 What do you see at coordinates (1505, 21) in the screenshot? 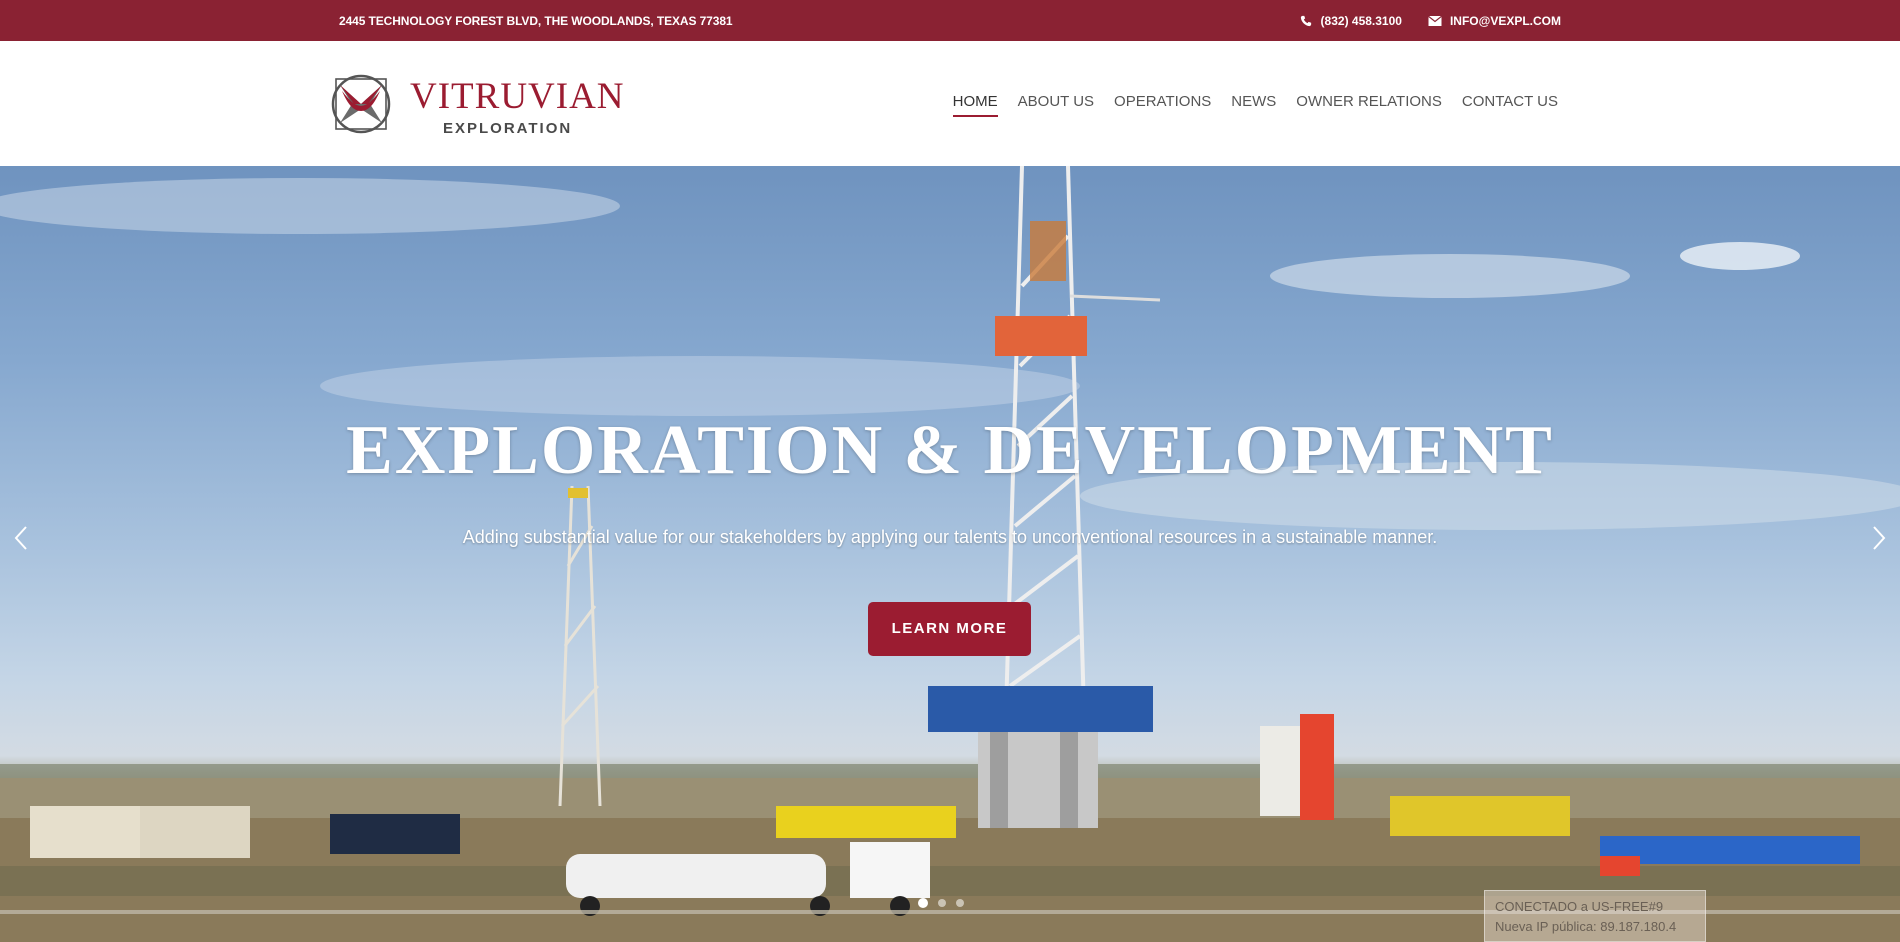
I see `email-text: INFO@VEXPL.COM` at bounding box center [1505, 21].